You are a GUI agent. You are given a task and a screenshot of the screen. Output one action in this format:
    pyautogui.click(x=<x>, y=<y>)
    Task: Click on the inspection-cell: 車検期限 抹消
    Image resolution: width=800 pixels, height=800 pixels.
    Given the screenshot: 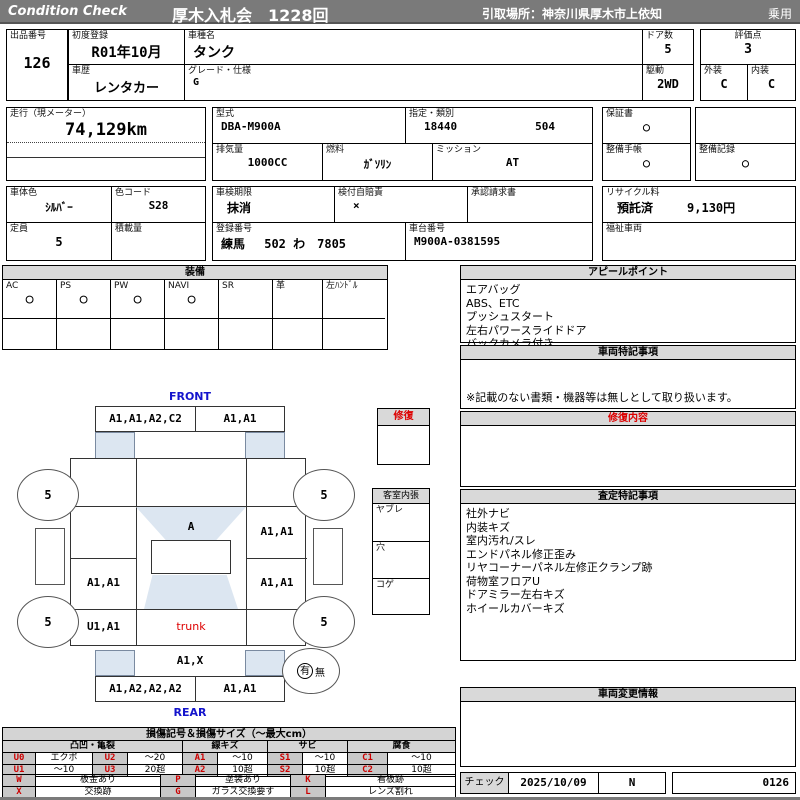 What is the action you would take?
    pyautogui.click(x=273, y=204)
    